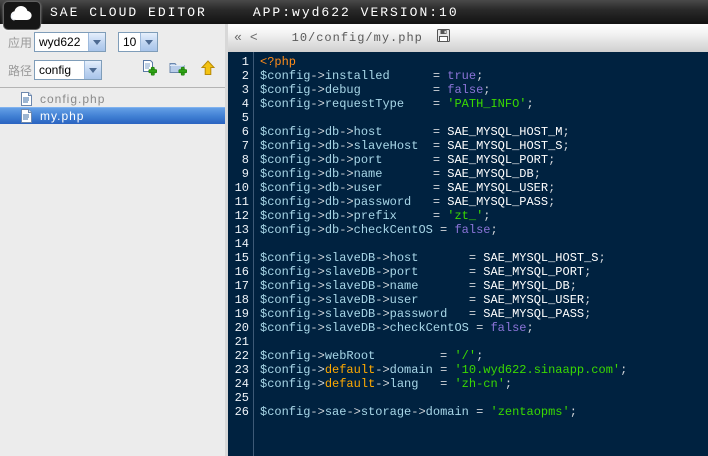  What do you see at coordinates (241, 314) in the screenshot?
I see `line-number: 19` at bounding box center [241, 314].